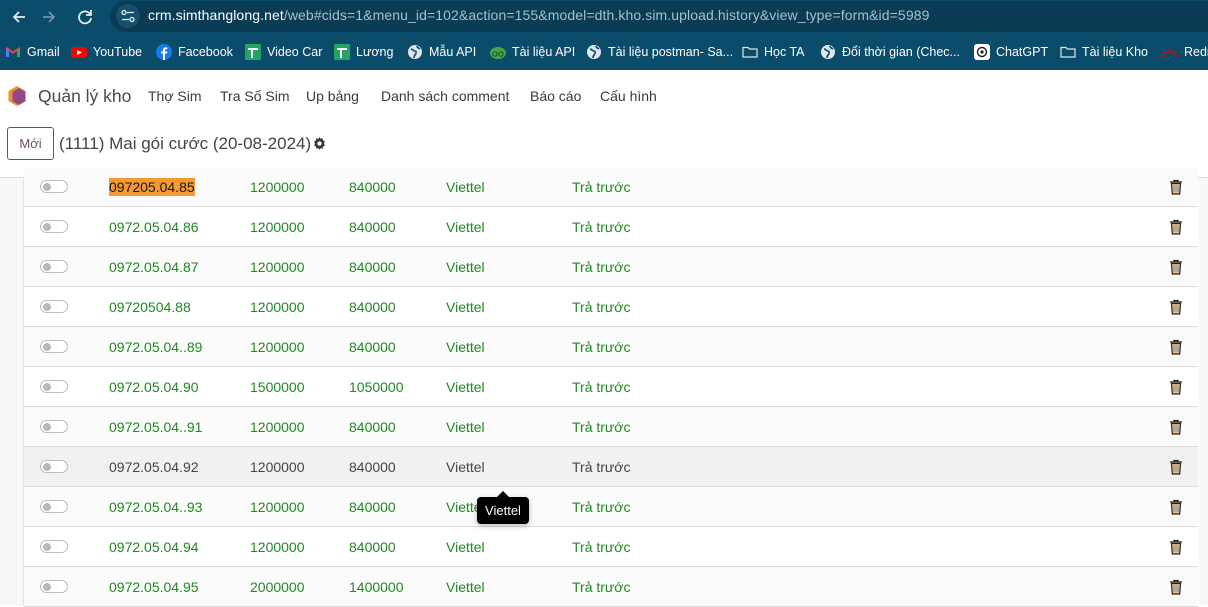 The width and height of the screenshot is (1208, 607). What do you see at coordinates (1184, 52) in the screenshot?
I see `bookmark-redmine: Redm` at bounding box center [1184, 52].